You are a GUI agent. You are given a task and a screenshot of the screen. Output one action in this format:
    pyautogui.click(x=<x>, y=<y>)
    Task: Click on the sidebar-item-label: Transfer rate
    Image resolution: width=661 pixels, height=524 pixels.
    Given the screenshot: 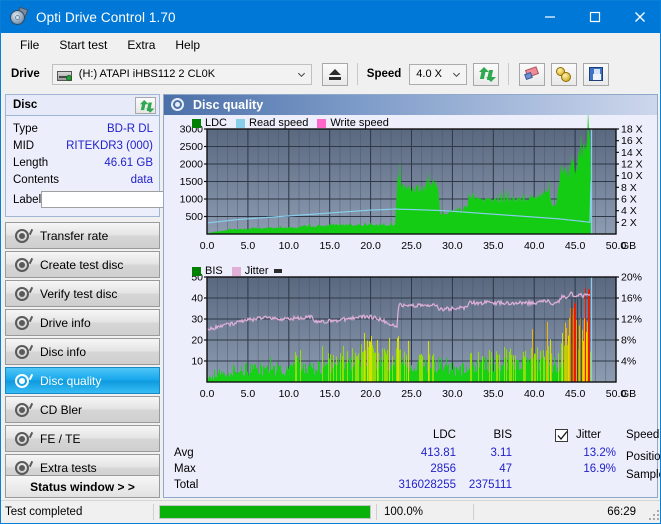 What is the action you would take?
    pyautogui.click(x=74, y=235)
    